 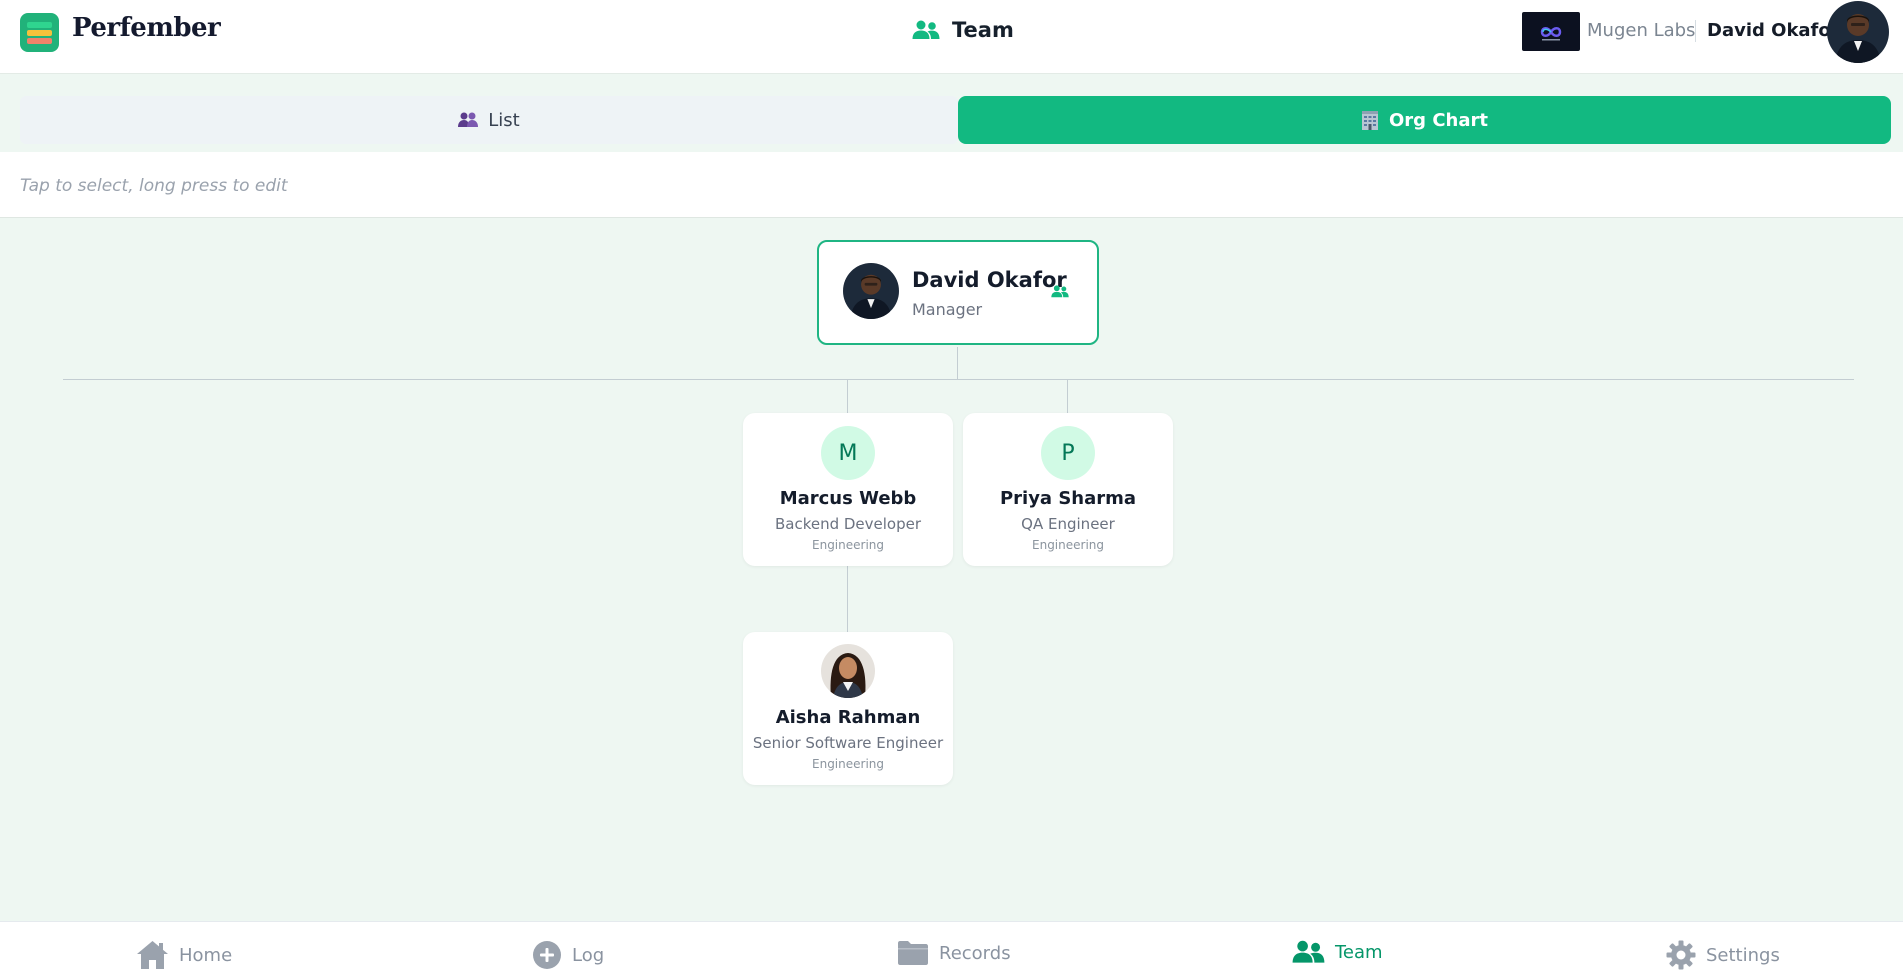 I want to click on hint-text: Tap to select, long press to edit, so click(x=154, y=186).